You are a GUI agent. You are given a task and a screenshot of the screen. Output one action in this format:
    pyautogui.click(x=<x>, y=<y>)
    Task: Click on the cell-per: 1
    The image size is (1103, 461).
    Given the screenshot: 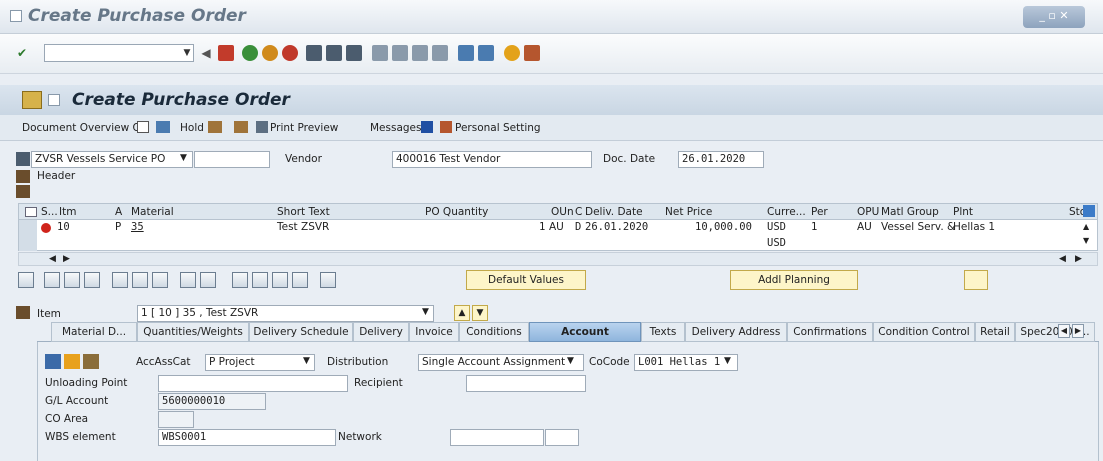 What is the action you would take?
    pyautogui.click(x=814, y=227)
    